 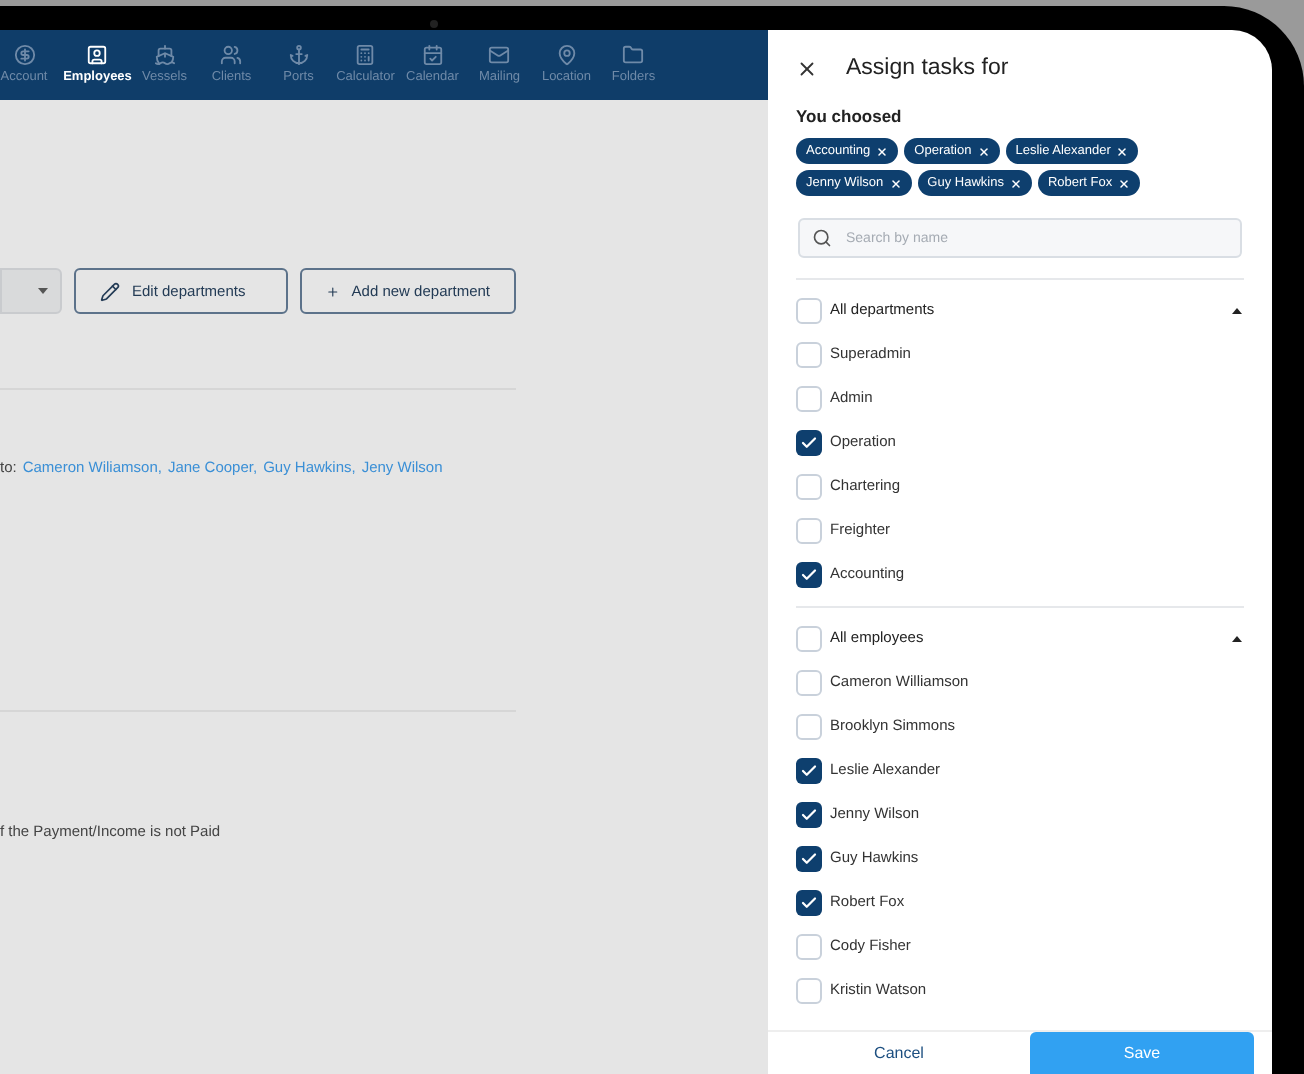 I want to click on caret-icon, so click(x=43, y=291).